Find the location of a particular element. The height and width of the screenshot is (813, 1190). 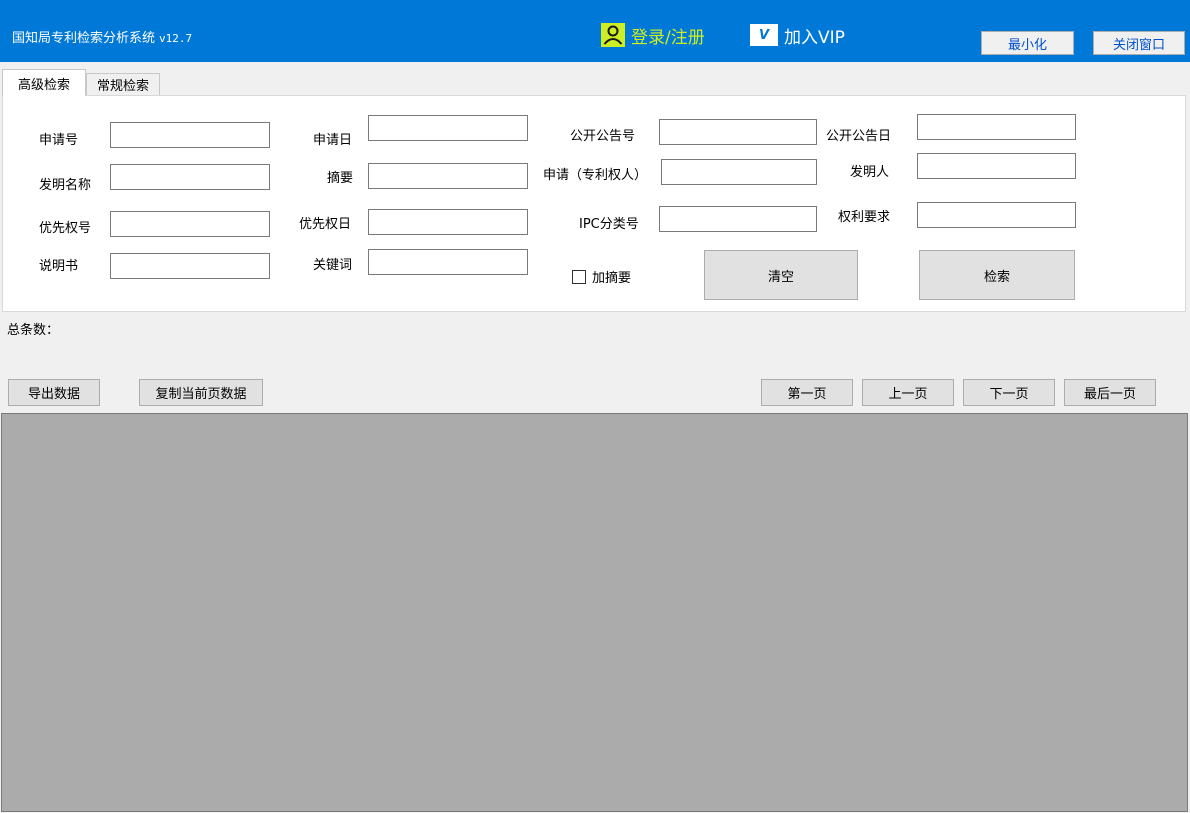

login-register-button: 登录/注册 is located at coordinates (653, 35).